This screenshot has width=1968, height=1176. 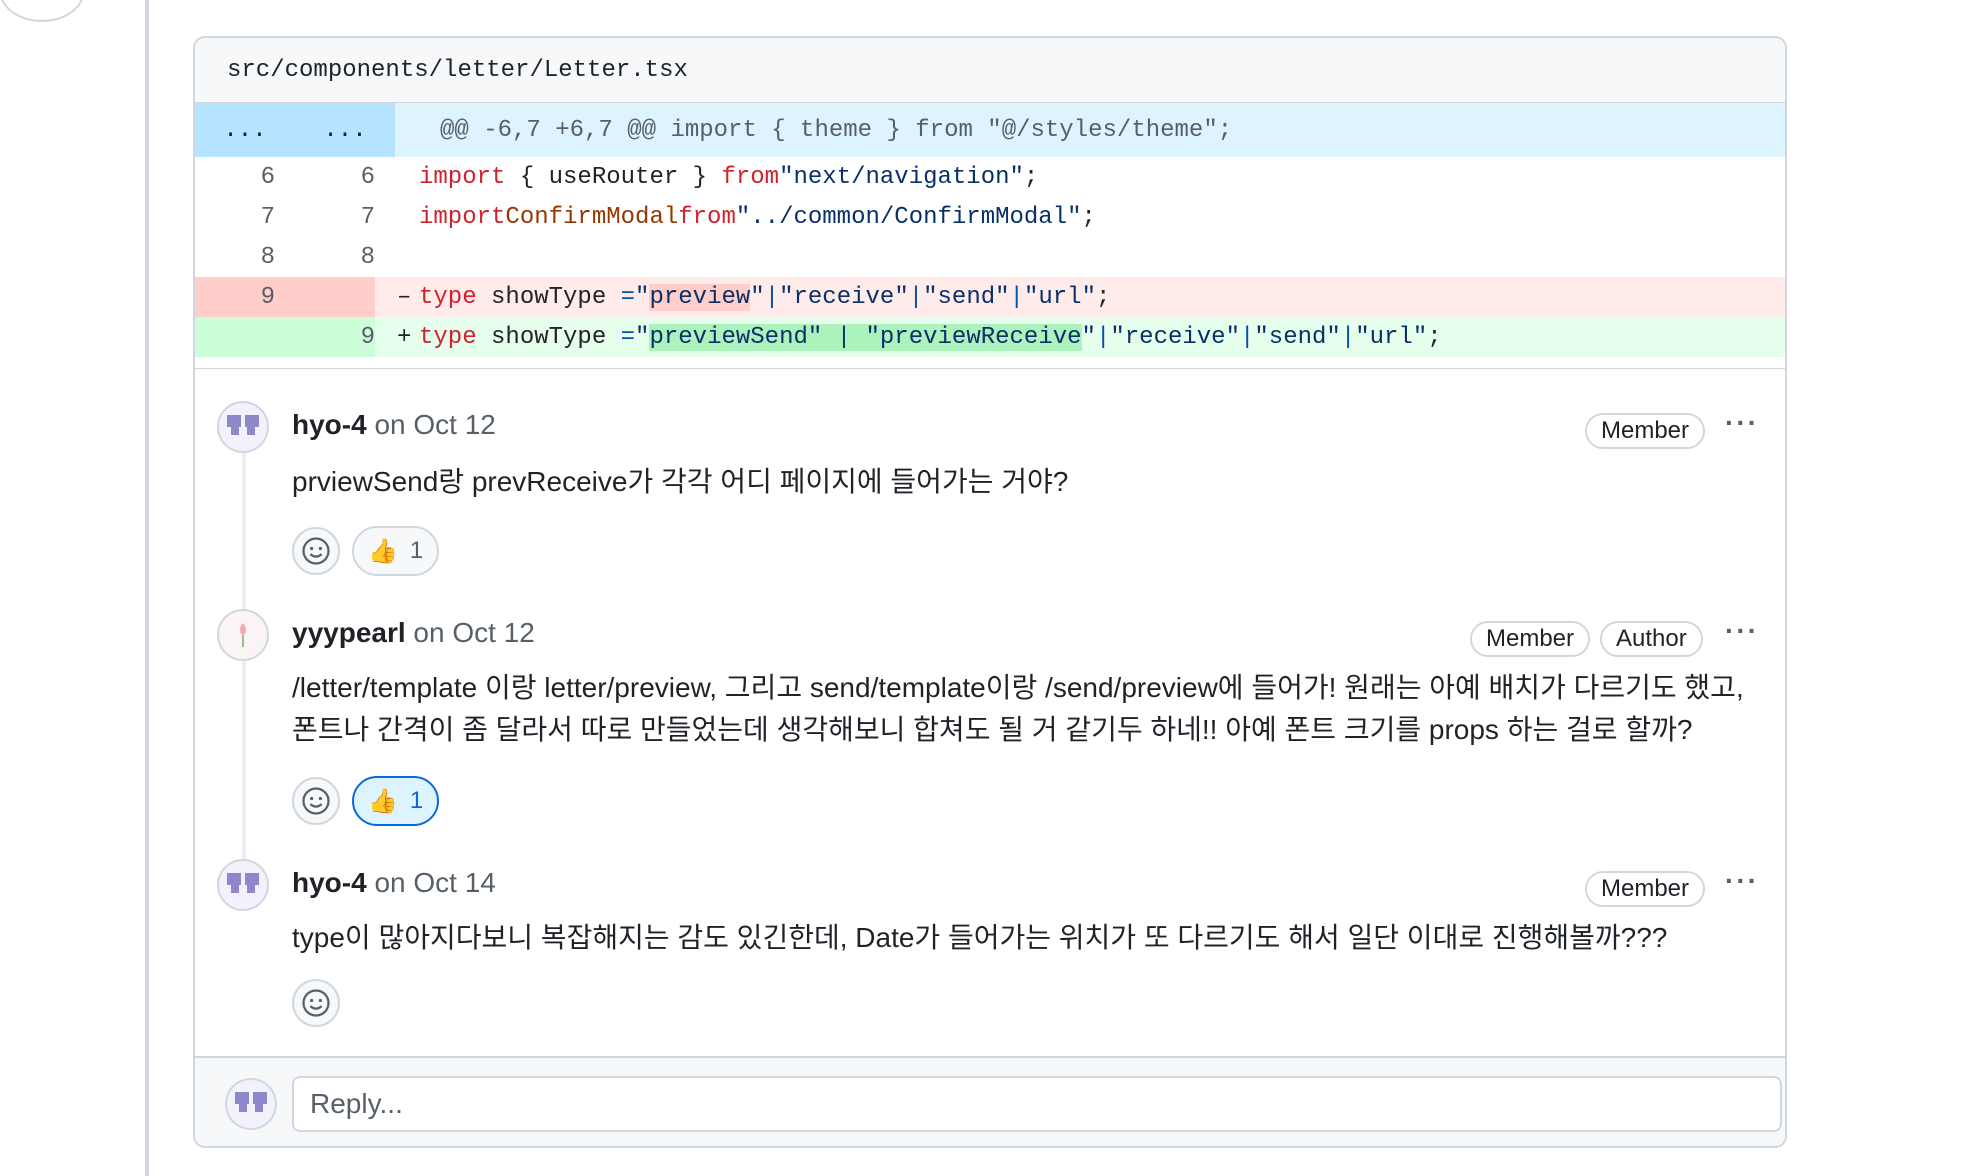 What do you see at coordinates (235, 177) in the screenshot?
I see `old-line-number: 6` at bounding box center [235, 177].